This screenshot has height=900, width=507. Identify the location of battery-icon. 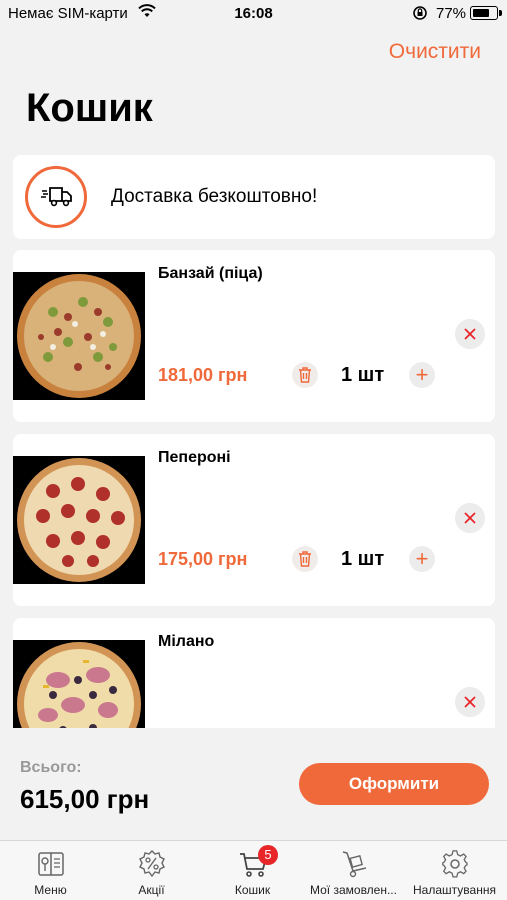
(486, 13).